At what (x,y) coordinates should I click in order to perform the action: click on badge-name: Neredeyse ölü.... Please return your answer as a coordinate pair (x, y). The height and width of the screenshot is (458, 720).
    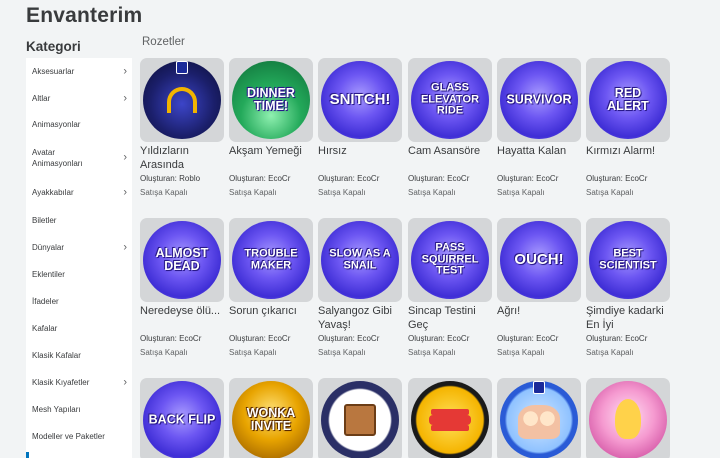
    Looking at the image, I should click on (182, 318).